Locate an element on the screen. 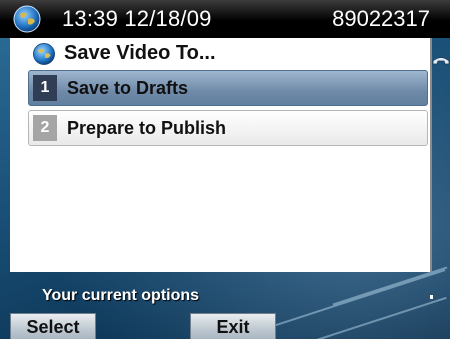  menu-item-number: 2 is located at coordinates (45, 128).